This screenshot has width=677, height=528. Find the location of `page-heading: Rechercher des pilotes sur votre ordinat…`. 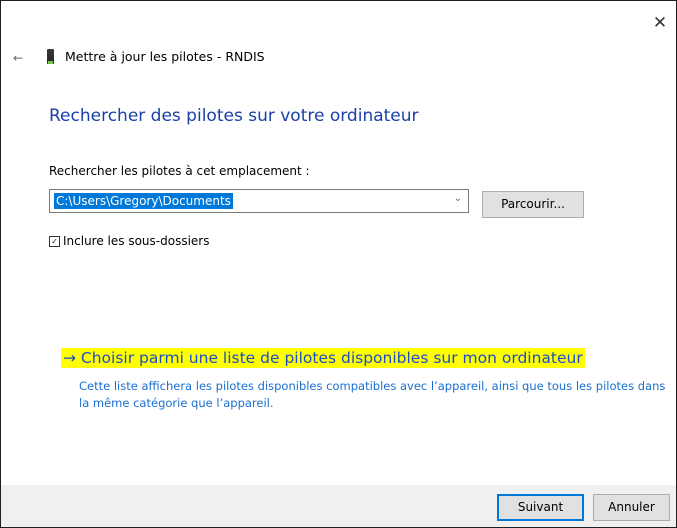

page-heading: Rechercher des pilotes sur votre ordinat… is located at coordinates (234, 116).